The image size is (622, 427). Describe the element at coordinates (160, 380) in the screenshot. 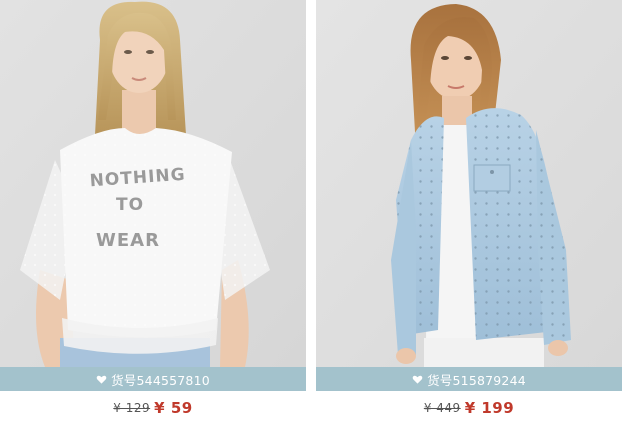

I see `product-code-label: 货号544557810` at that location.